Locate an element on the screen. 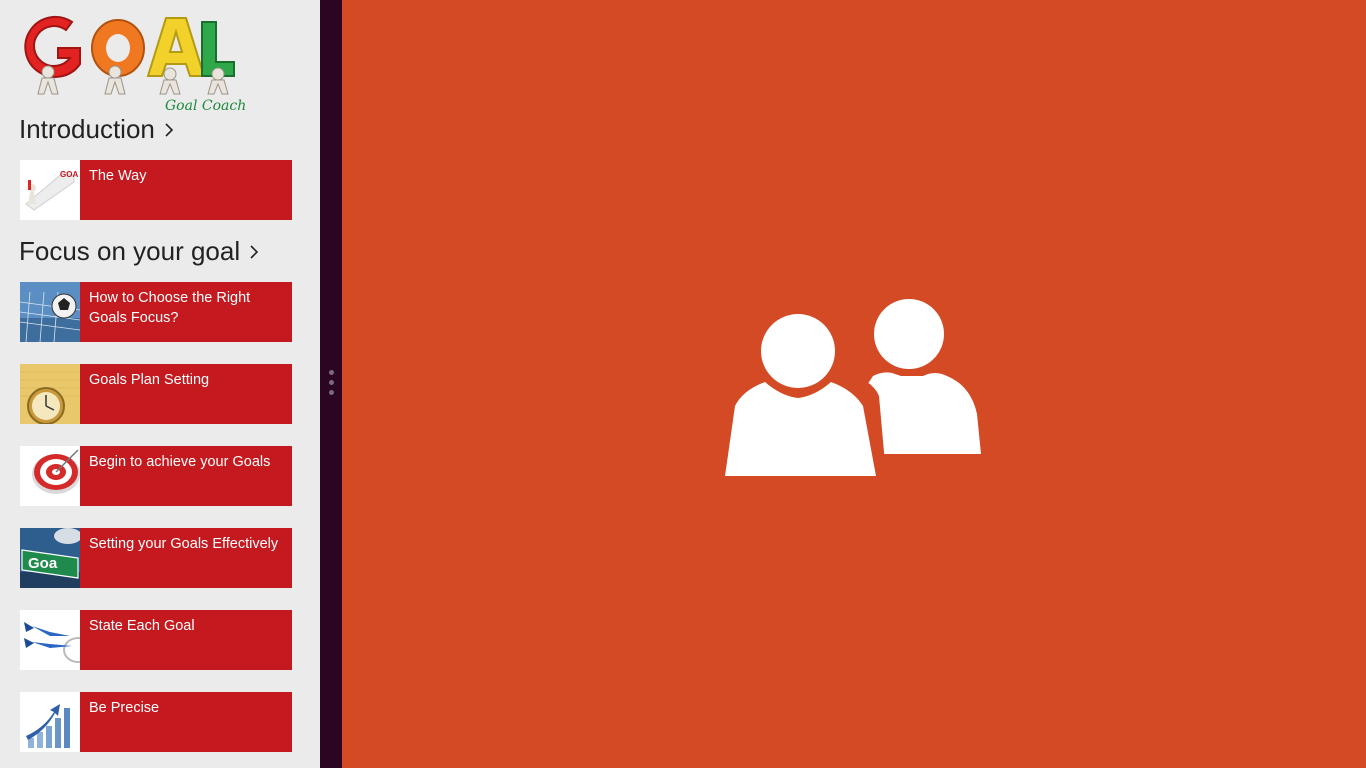 This screenshot has width=1366, height=768. section-header-focus-on-your-goal: Focus on your goal is located at coordinates (139, 251).